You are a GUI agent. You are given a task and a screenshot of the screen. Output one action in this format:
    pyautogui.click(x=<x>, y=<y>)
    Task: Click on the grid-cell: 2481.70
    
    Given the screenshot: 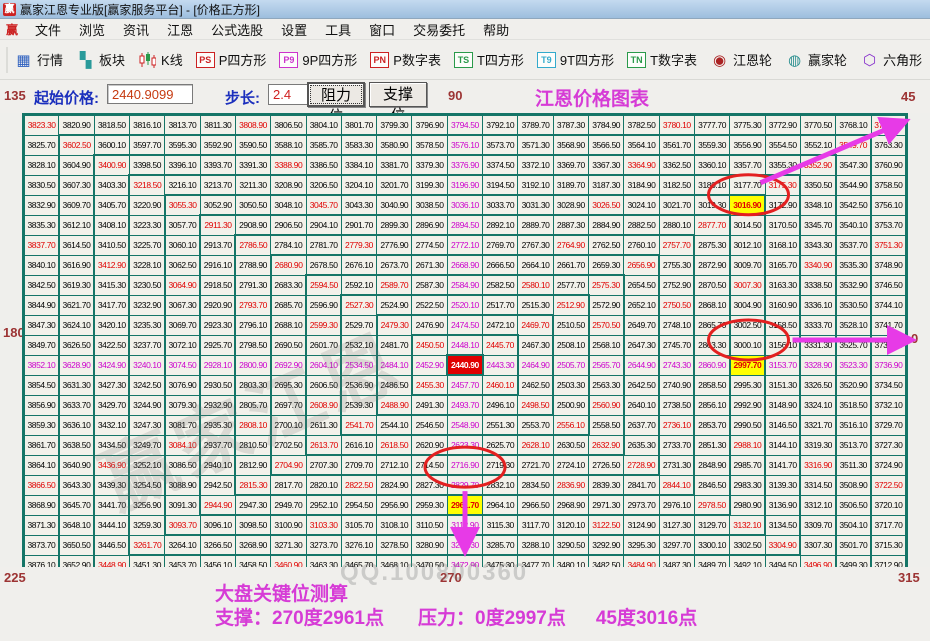 What is the action you would take?
    pyautogui.click(x=394, y=345)
    